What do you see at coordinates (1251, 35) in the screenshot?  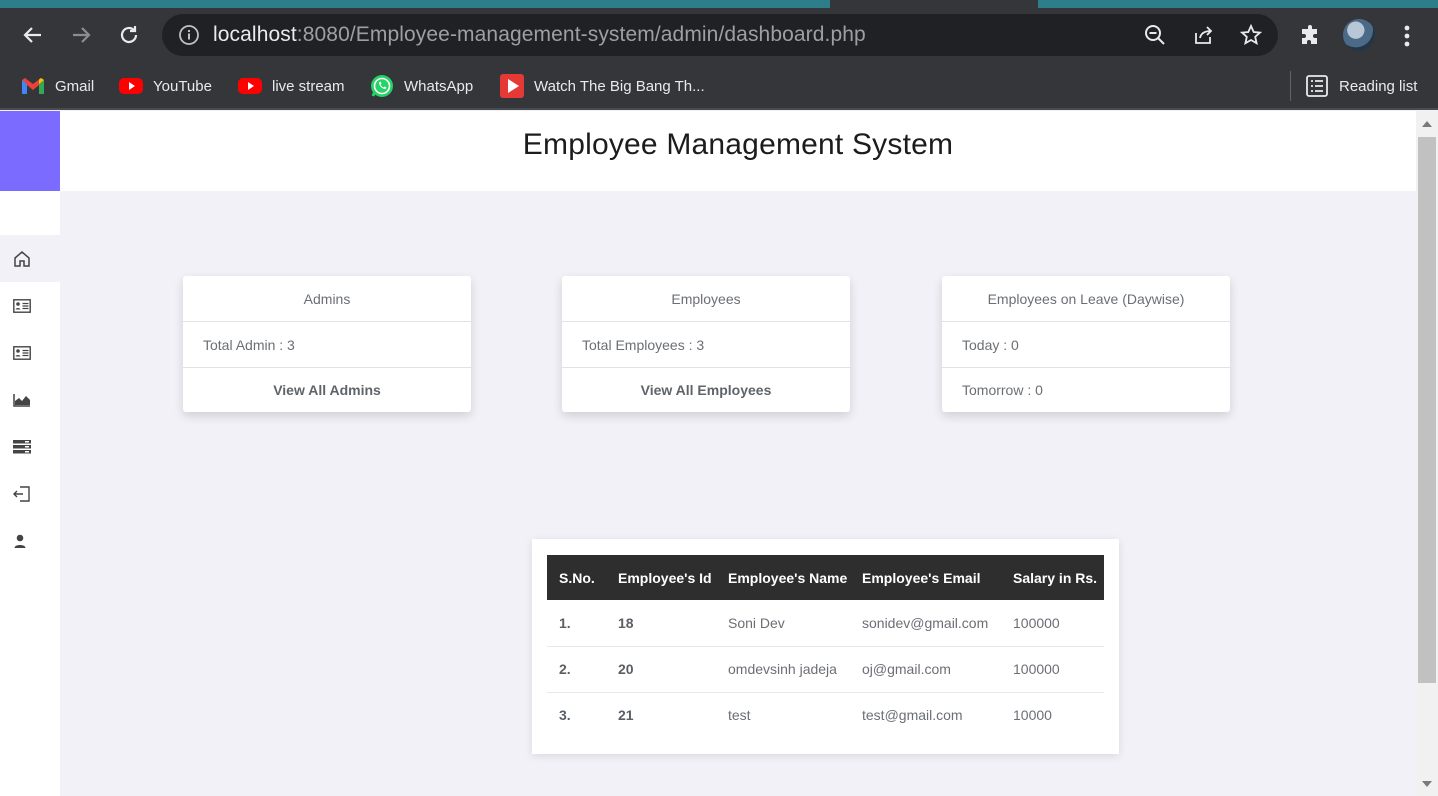 I see `star-icon` at bounding box center [1251, 35].